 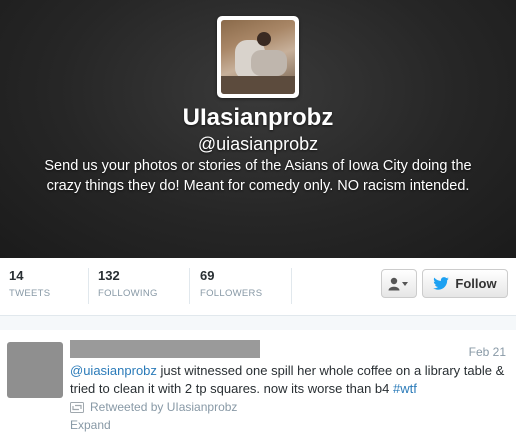 What do you see at coordinates (90, 425) in the screenshot?
I see `expand-link: Expand` at bounding box center [90, 425].